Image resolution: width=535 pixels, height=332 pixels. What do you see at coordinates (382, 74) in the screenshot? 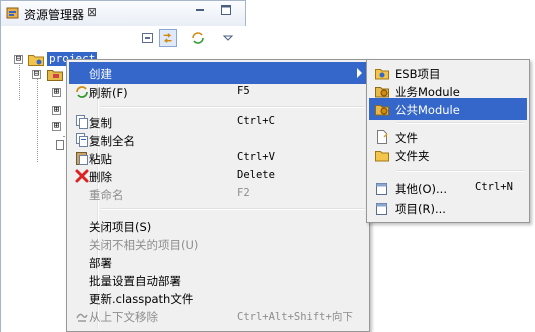
I see `esb-project-icon` at bounding box center [382, 74].